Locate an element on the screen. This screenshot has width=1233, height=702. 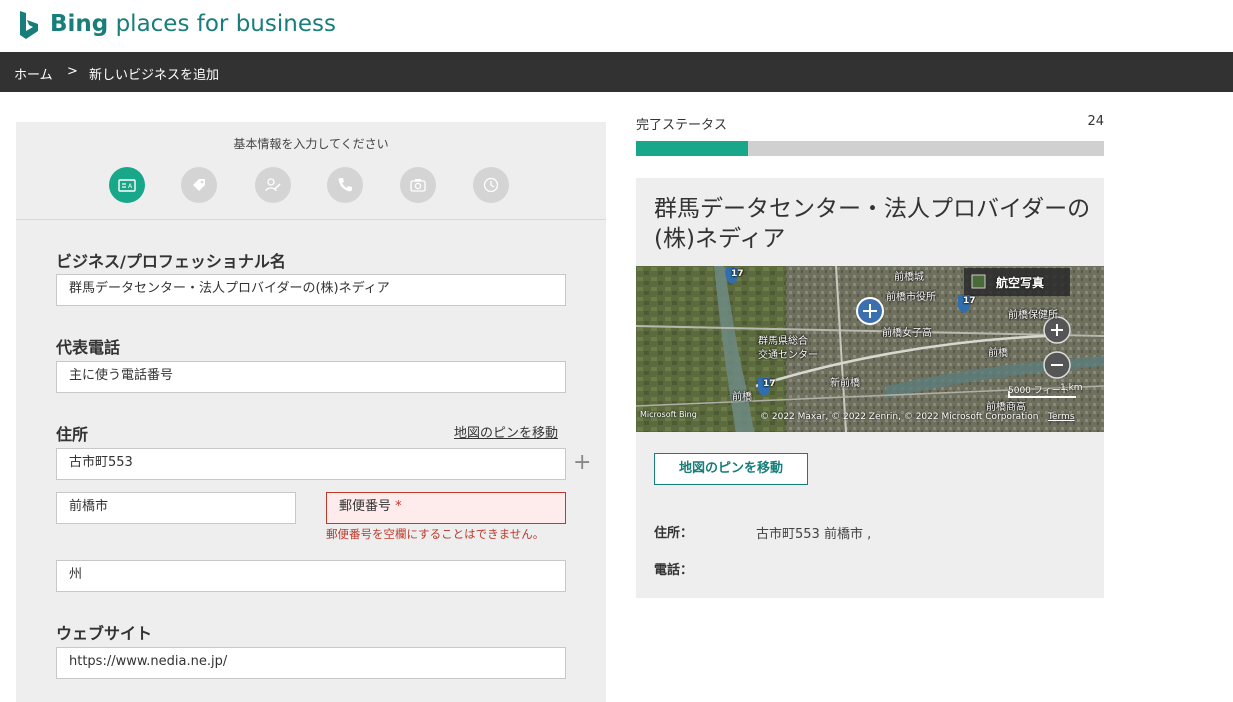
website-label: ウェブサイト is located at coordinates (104, 633).